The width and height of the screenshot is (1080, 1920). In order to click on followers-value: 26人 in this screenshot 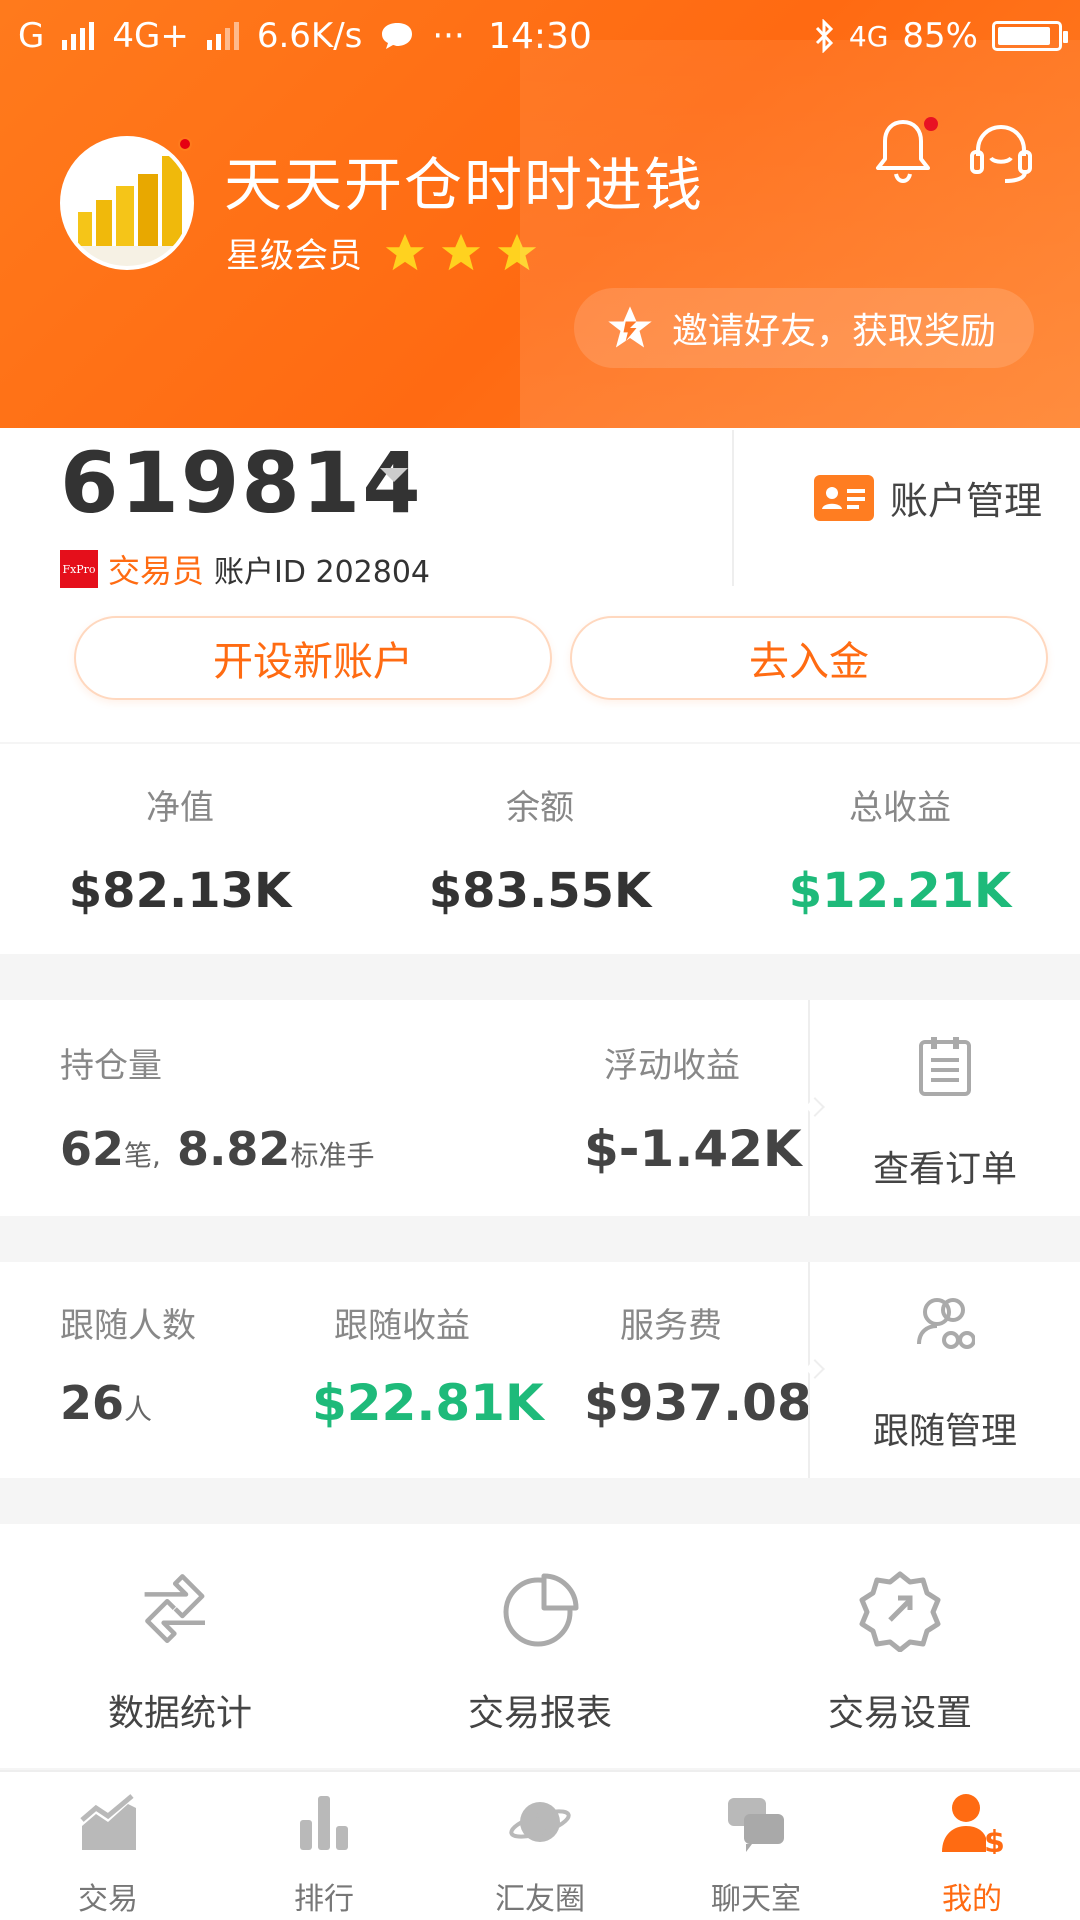, I will do `click(106, 1403)`.